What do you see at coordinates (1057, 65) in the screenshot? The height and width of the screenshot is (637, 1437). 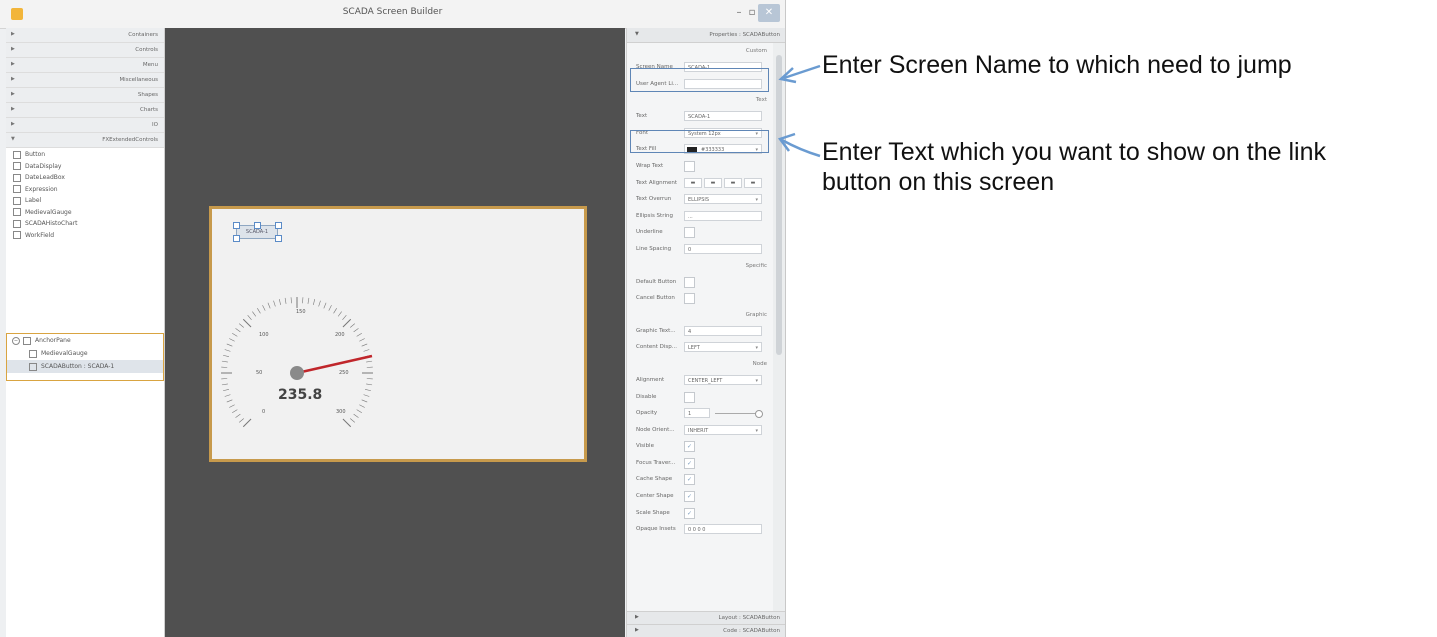 I see `annotation-screen-name: Enter Screen Name to which need to jump` at bounding box center [1057, 65].